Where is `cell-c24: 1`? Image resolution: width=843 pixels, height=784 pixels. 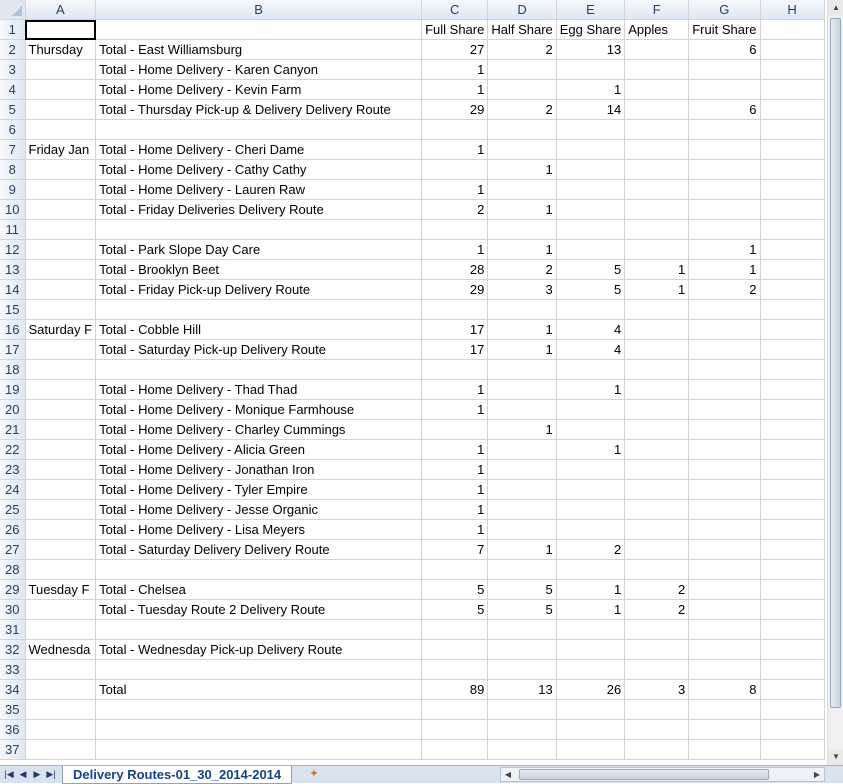 cell-c24: 1 is located at coordinates (455, 489).